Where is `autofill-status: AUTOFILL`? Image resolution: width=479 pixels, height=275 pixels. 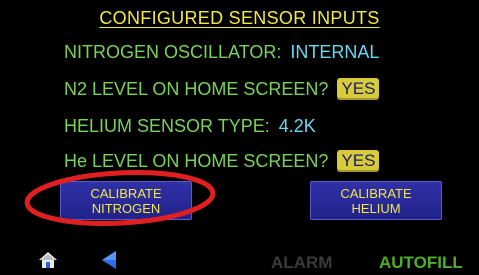 autofill-status: AUTOFILL is located at coordinates (421, 262).